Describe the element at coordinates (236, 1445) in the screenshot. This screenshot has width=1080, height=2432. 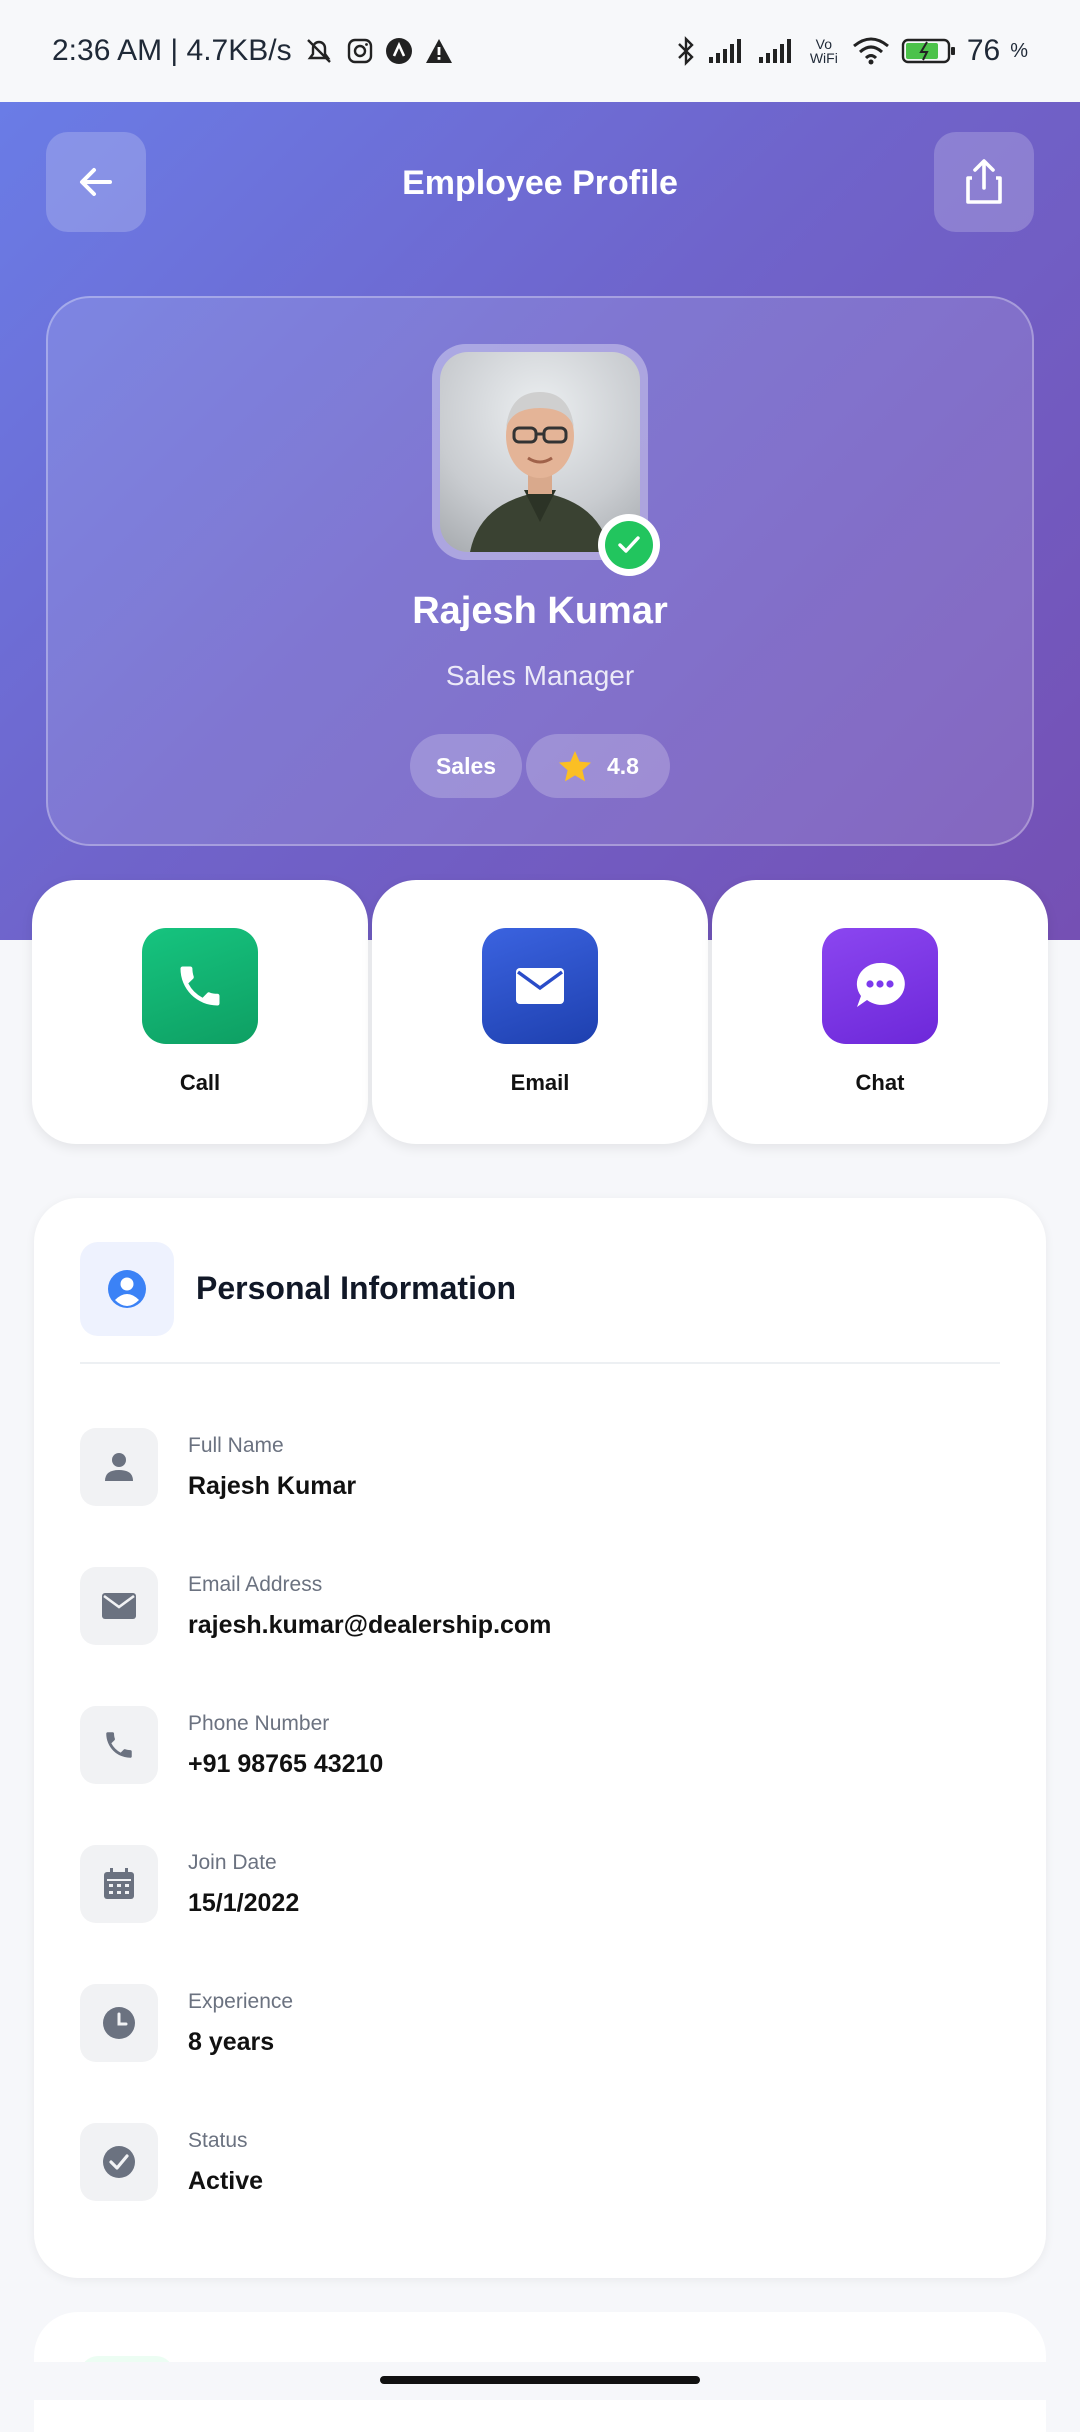
I see `full-name-label: Full Name` at that location.